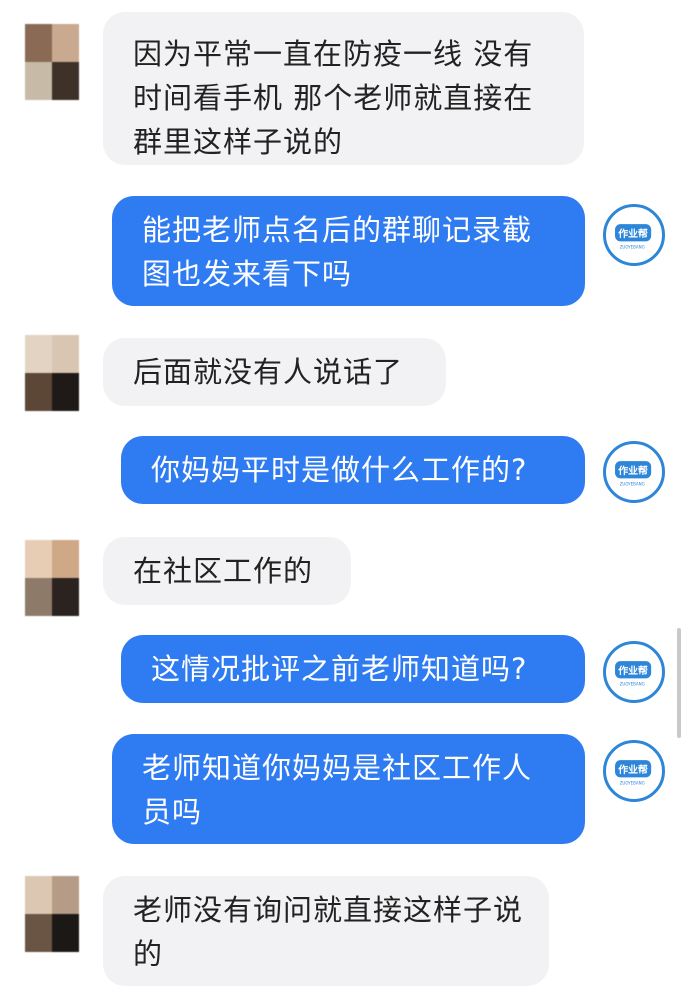 This screenshot has height=1000, width=689. What do you see at coordinates (348, 789) in the screenshot?
I see `message-bubble-outgoing: 老师知道你妈妈是社区工作人员吗` at bounding box center [348, 789].